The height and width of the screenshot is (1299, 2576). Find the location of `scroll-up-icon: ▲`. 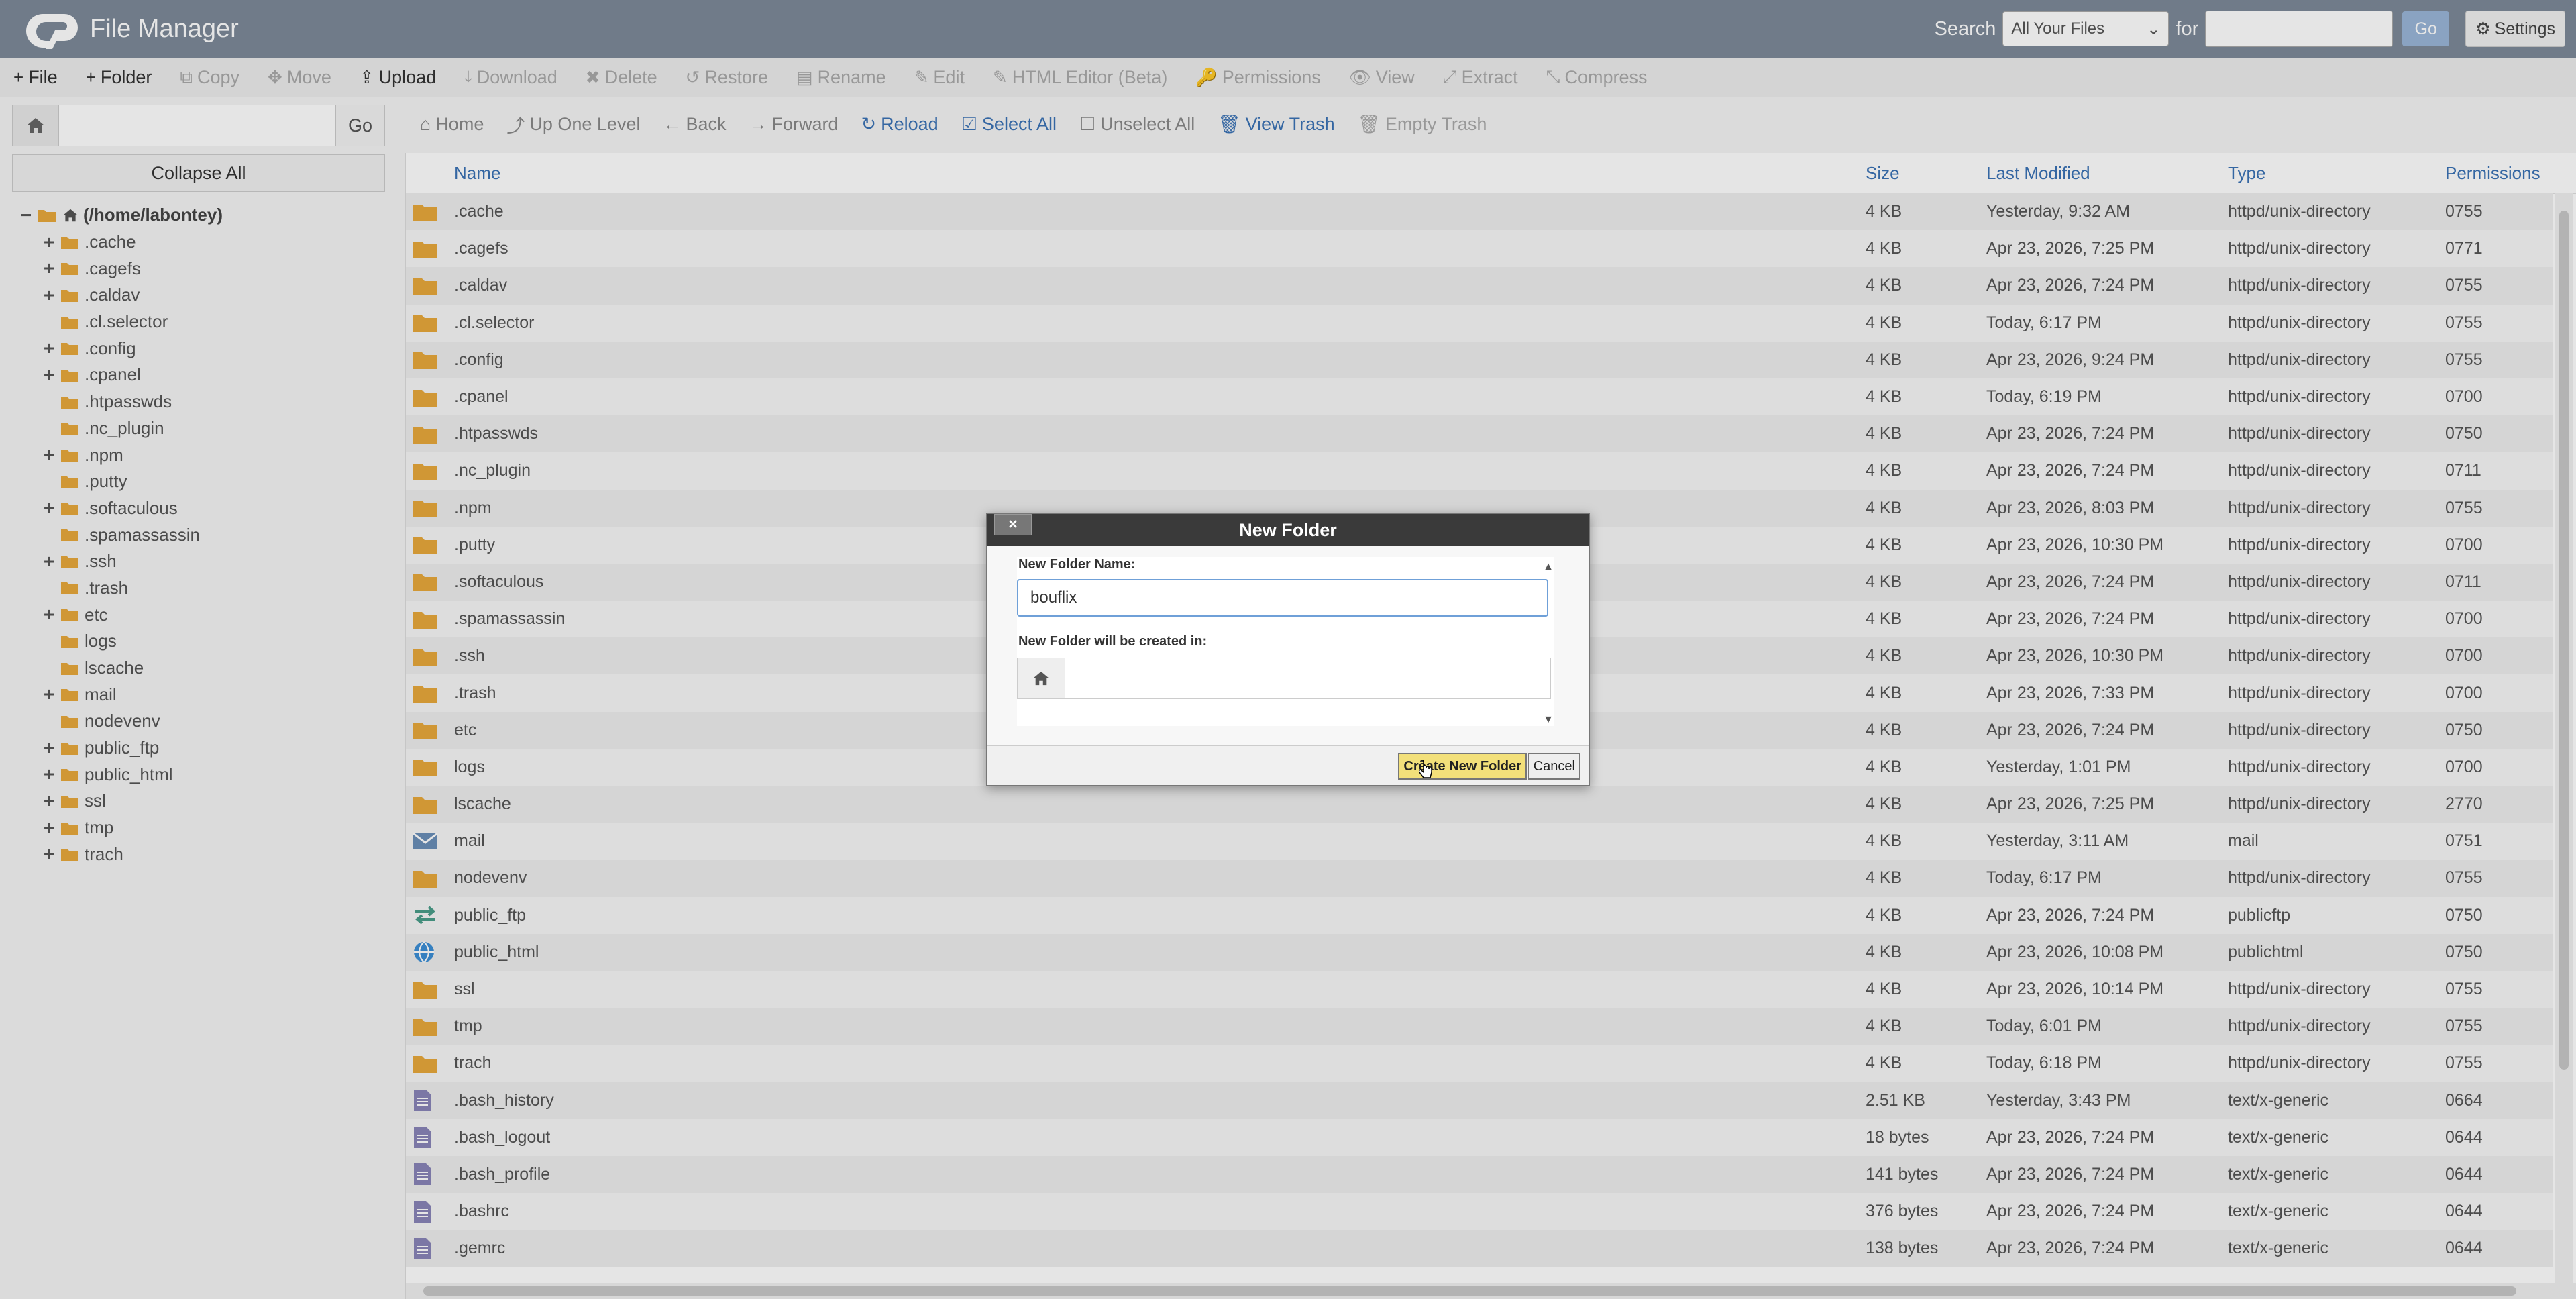

scroll-up-icon: ▲ is located at coordinates (1548, 567).